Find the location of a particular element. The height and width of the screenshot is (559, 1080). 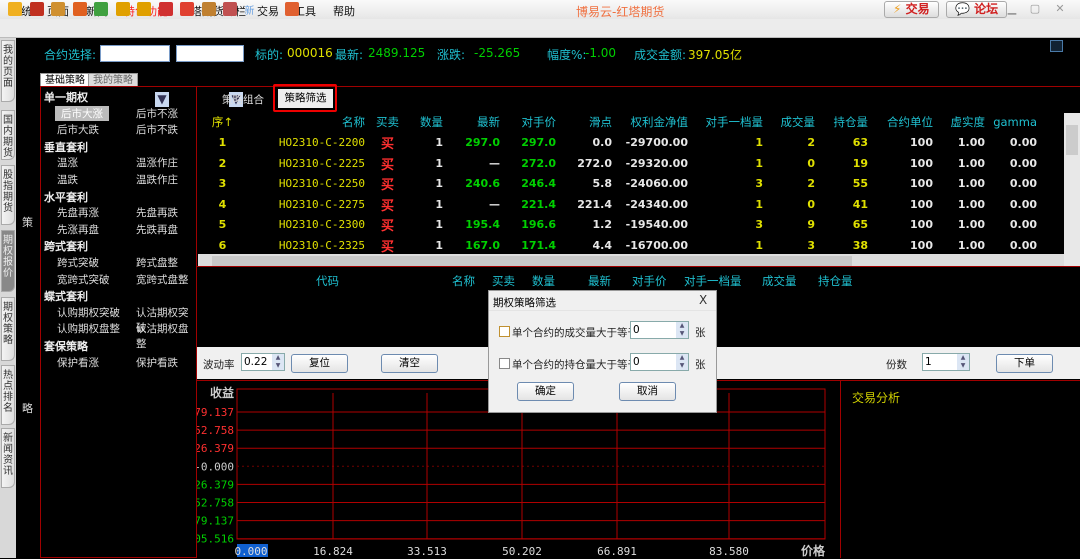

notebook-icon is located at coordinates (58, 9).